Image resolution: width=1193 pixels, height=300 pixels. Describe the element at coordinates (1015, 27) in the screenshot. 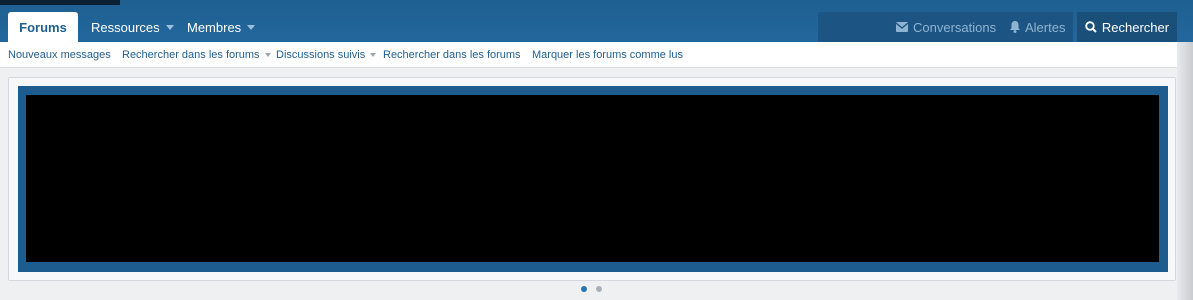

I see `bell-icon` at that location.